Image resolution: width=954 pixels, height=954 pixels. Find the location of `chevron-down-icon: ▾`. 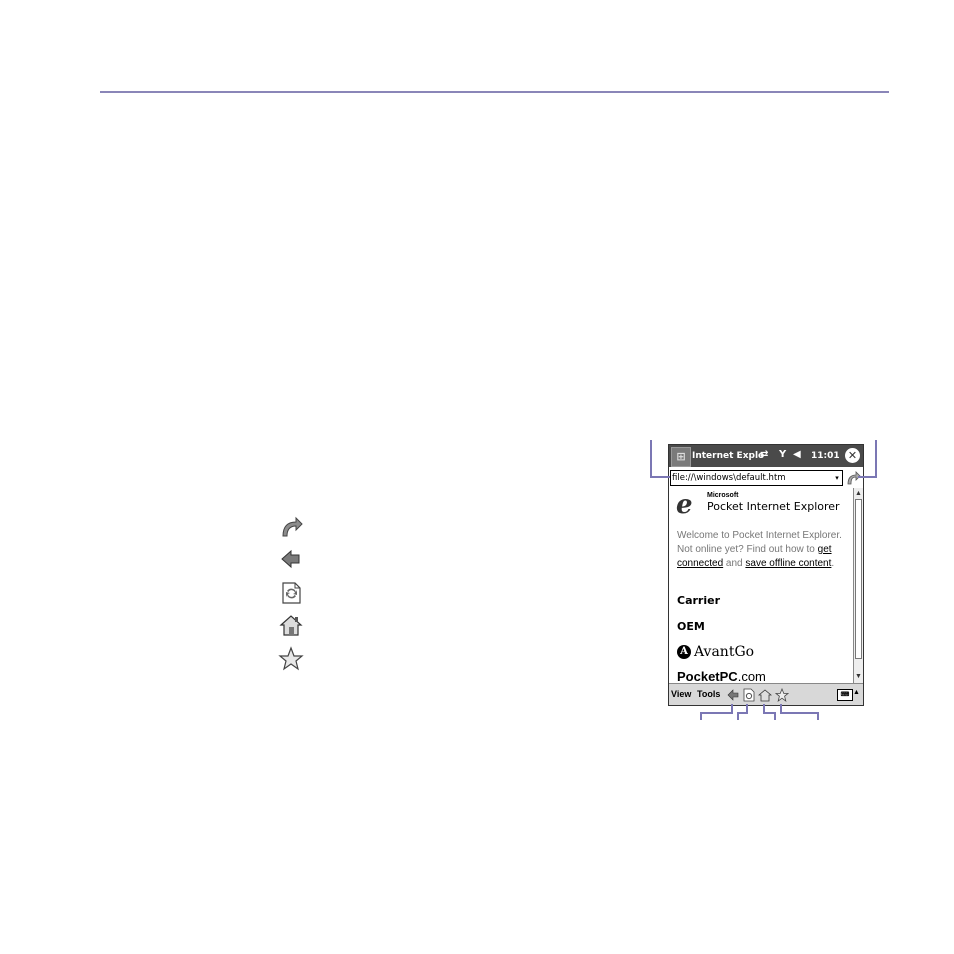

chevron-down-icon: ▾ is located at coordinates (837, 478).